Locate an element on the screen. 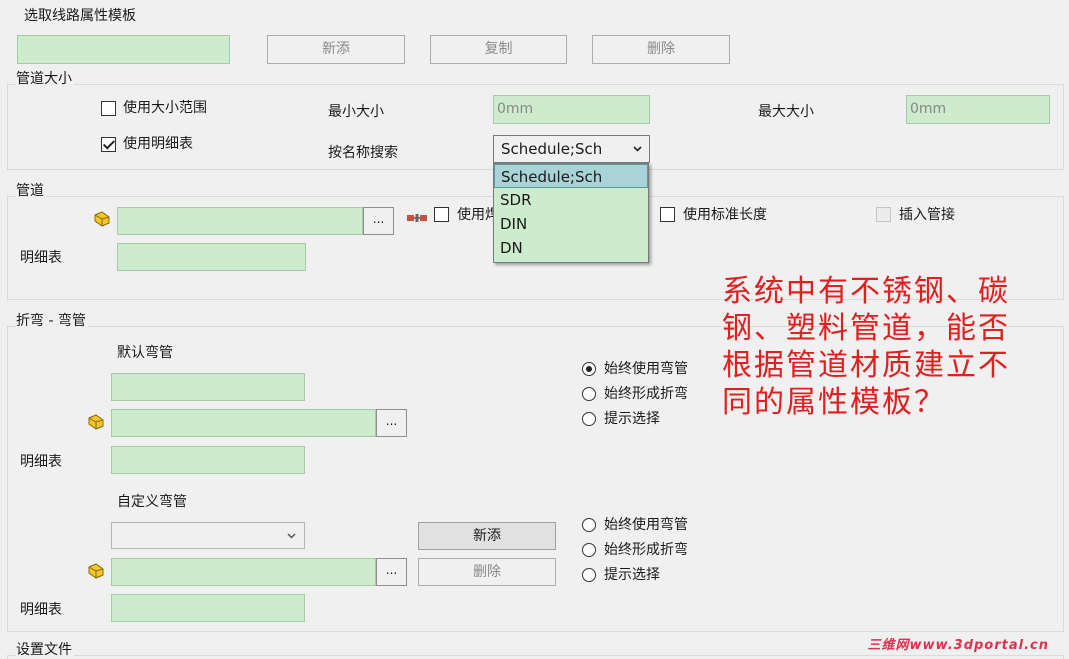 This screenshot has width=1069, height=659. dropdown-option-schedule: Schedule;Sch is located at coordinates (571, 176).